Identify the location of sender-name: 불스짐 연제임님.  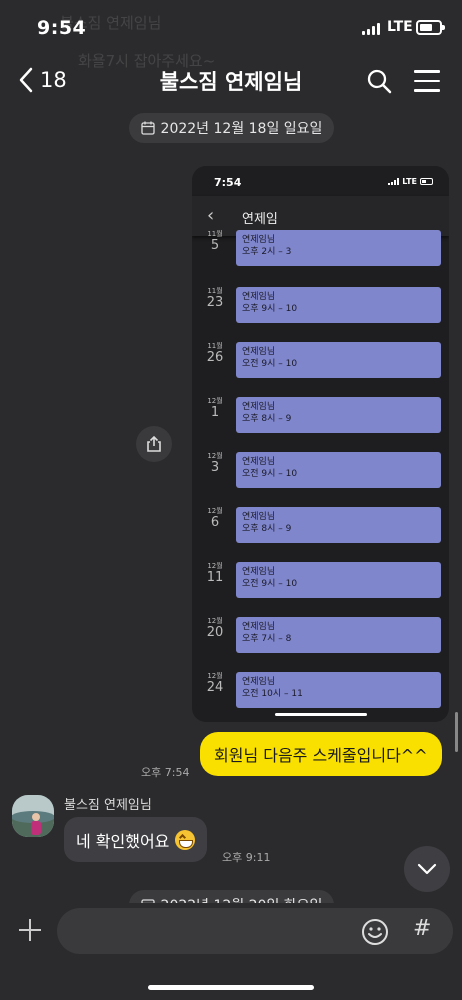
(108, 805).